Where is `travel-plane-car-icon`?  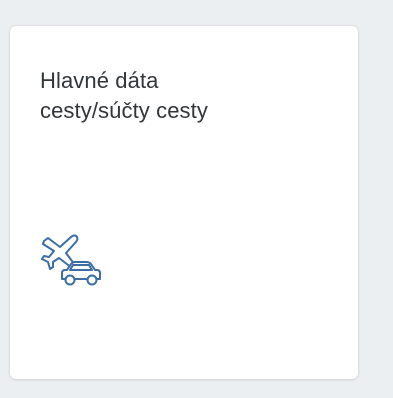
travel-plane-car-icon is located at coordinates (71, 262).